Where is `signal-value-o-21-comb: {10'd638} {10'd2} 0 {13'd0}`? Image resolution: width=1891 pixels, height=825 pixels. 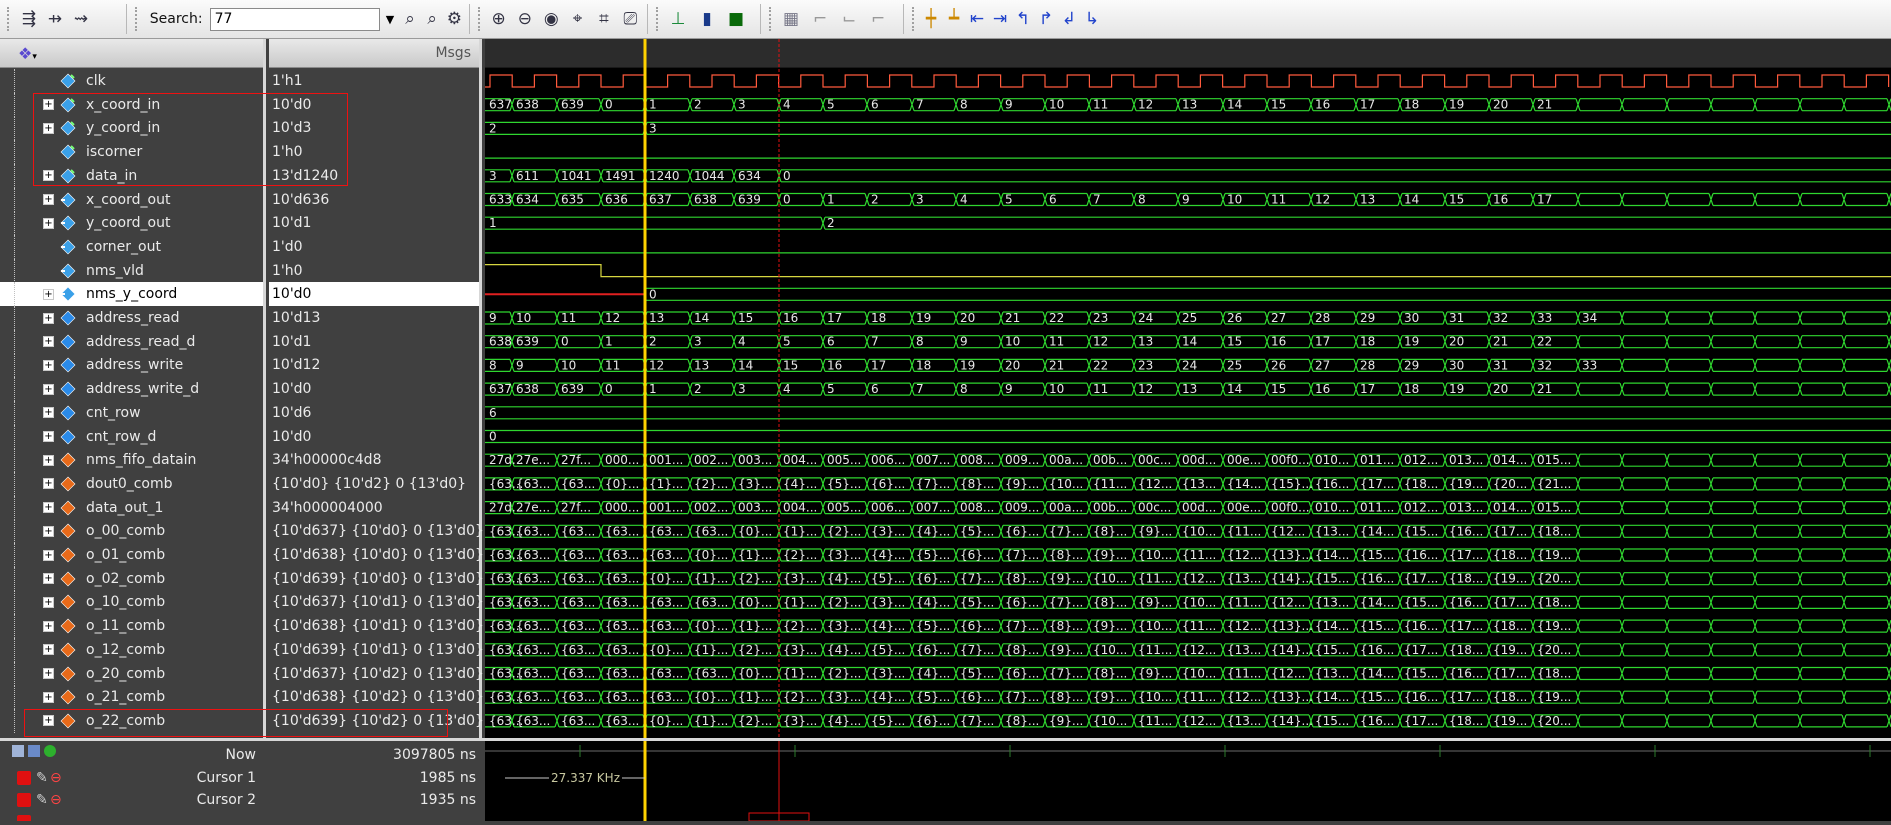 signal-value-o-21-comb: {10'd638} {10'd2} 0 {13'd0} is located at coordinates (376, 697).